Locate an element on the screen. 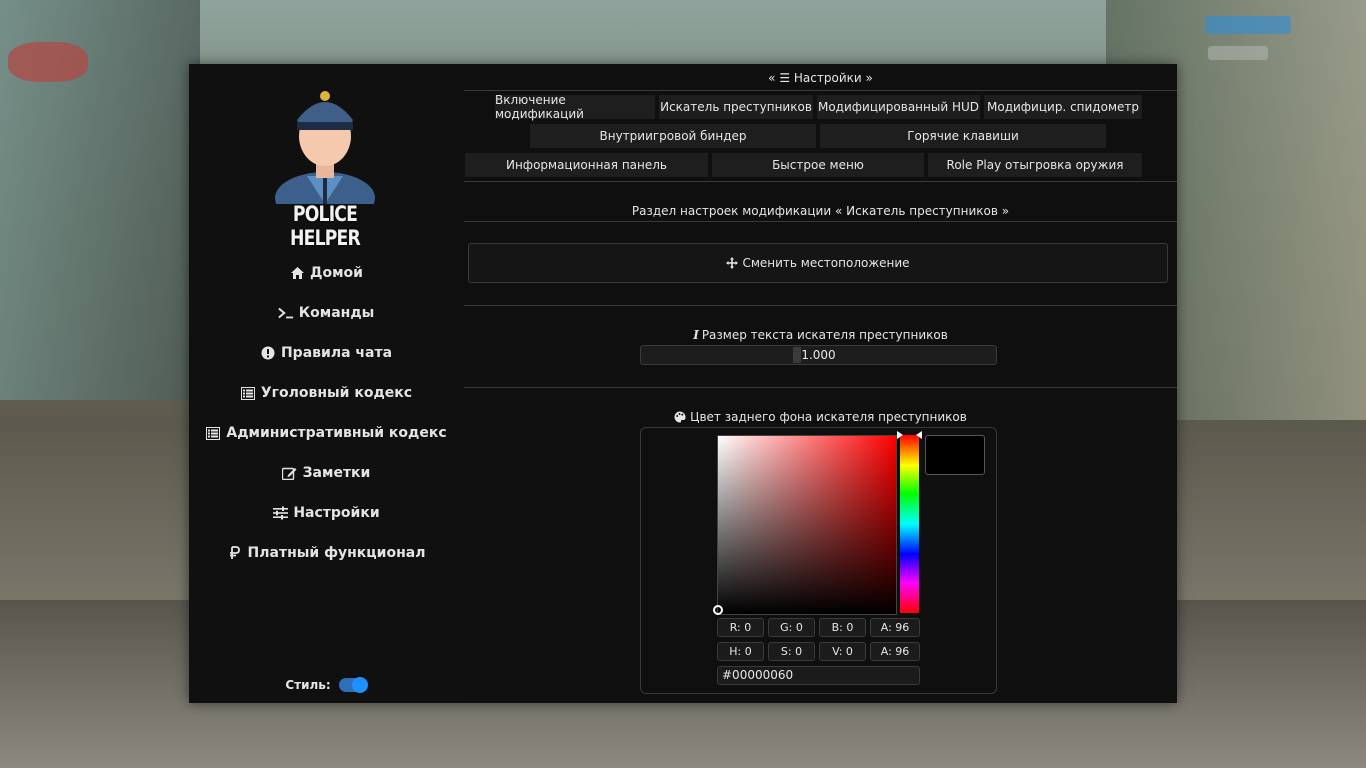  red-field: R: 0 is located at coordinates (740, 627).